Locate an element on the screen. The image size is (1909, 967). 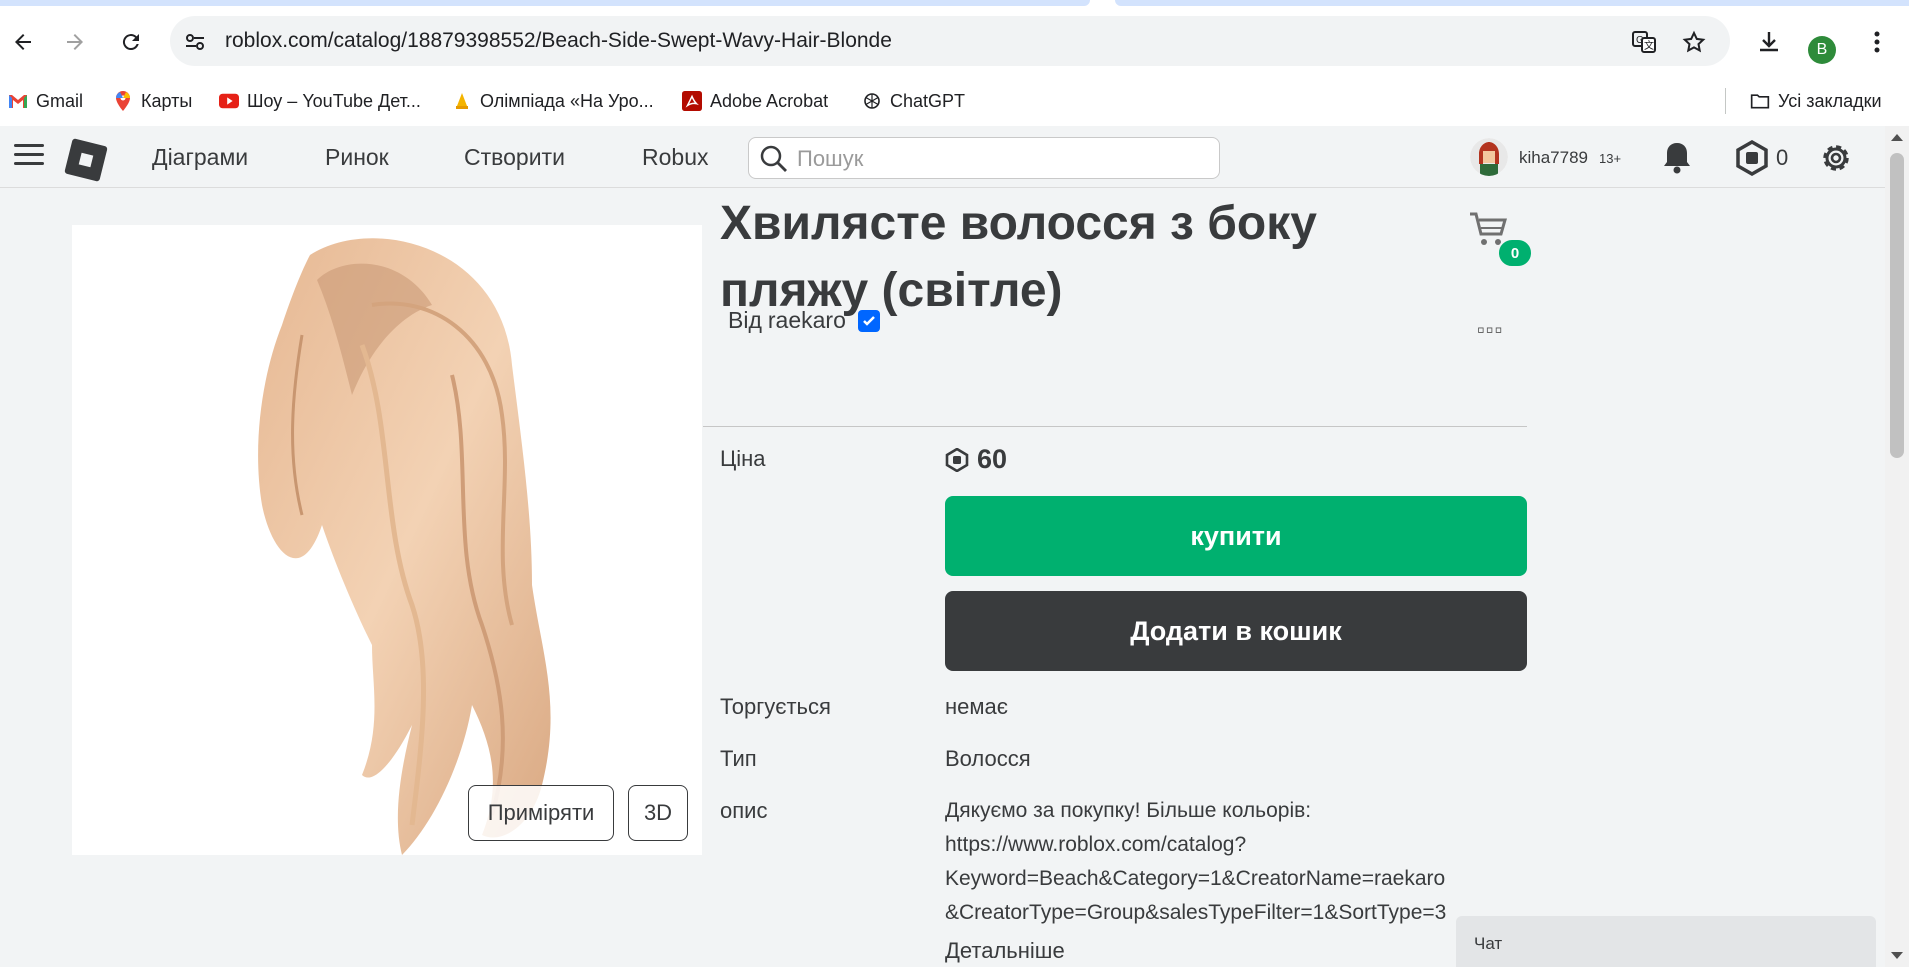
3d-view-button: 3D is located at coordinates (658, 813).